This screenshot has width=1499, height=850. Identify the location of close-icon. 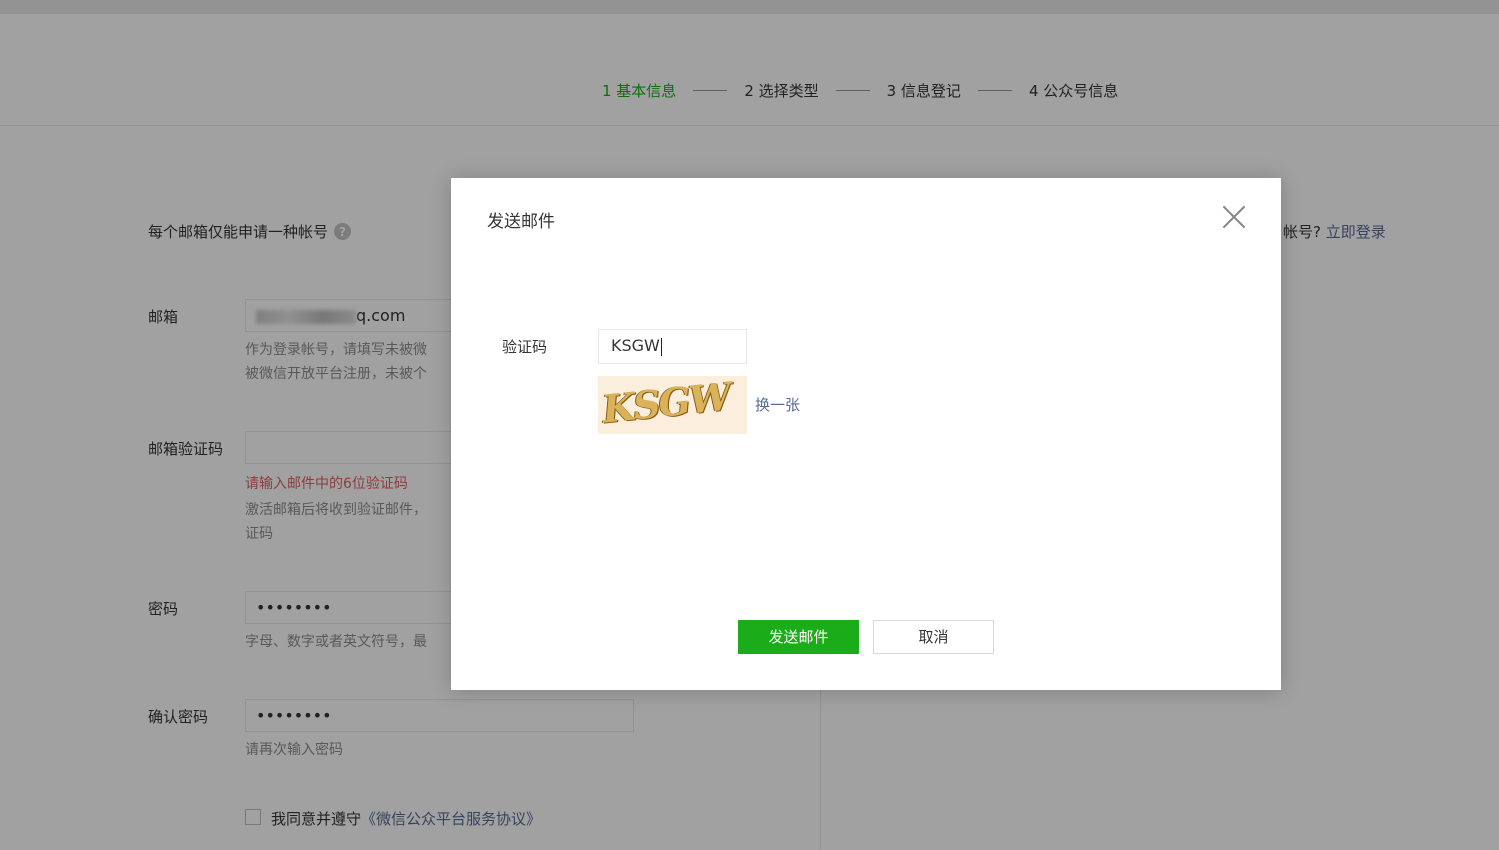
(1234, 217).